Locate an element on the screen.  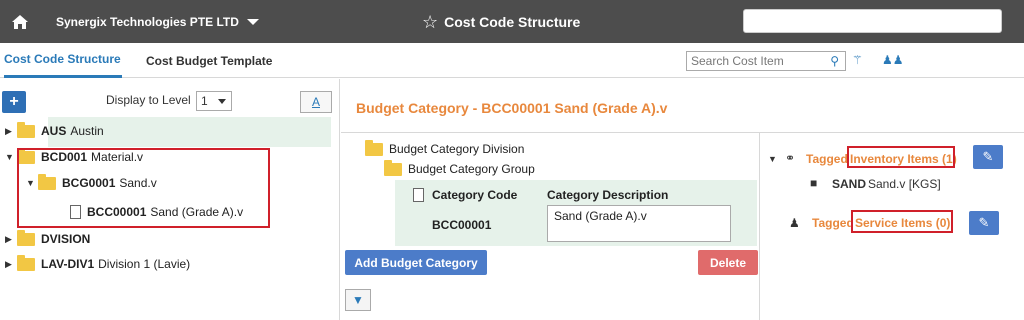
company-name: Synergix Technologies PTE LTD is located at coordinates (147, 21).